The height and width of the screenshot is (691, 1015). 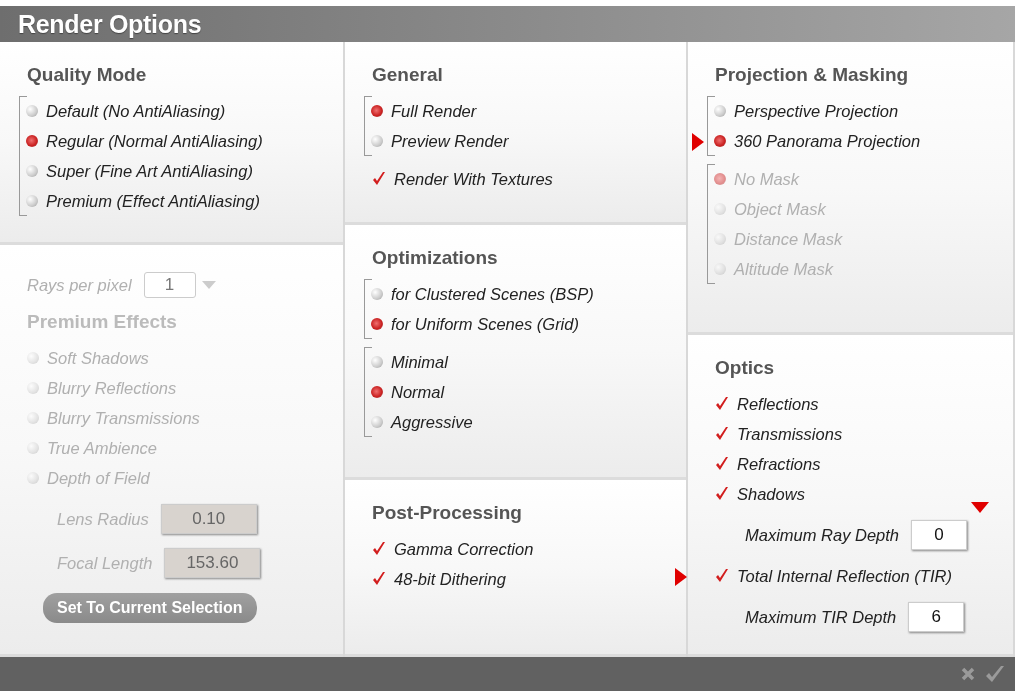 What do you see at coordinates (939, 535) in the screenshot?
I see `number-field: 0` at bounding box center [939, 535].